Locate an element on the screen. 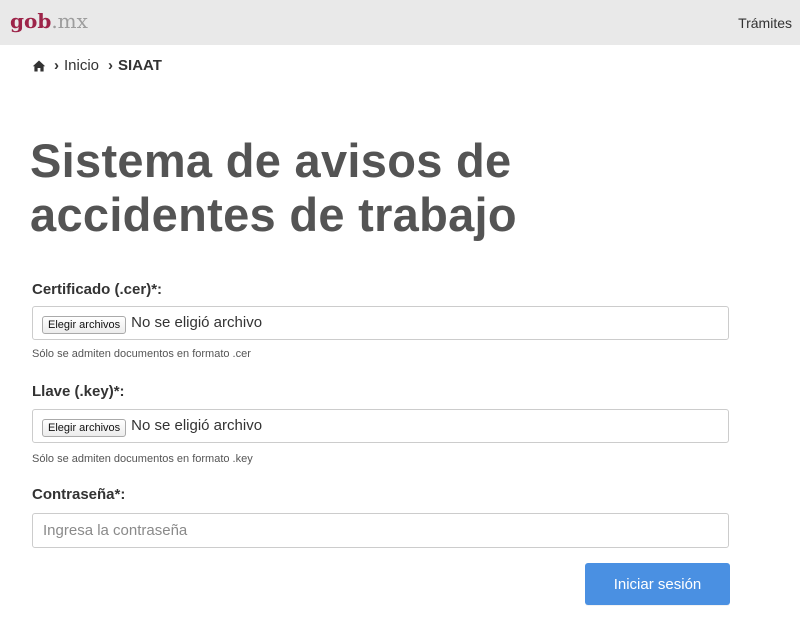 The height and width of the screenshot is (617, 800). nav-link-tramites: Trámites is located at coordinates (765, 23).